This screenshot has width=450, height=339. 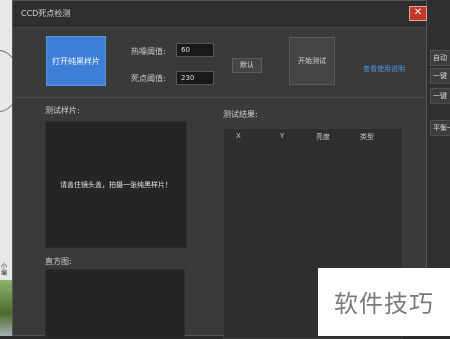 What do you see at coordinates (440, 58) in the screenshot?
I see `background-side-button-auto: 自动` at bounding box center [440, 58].